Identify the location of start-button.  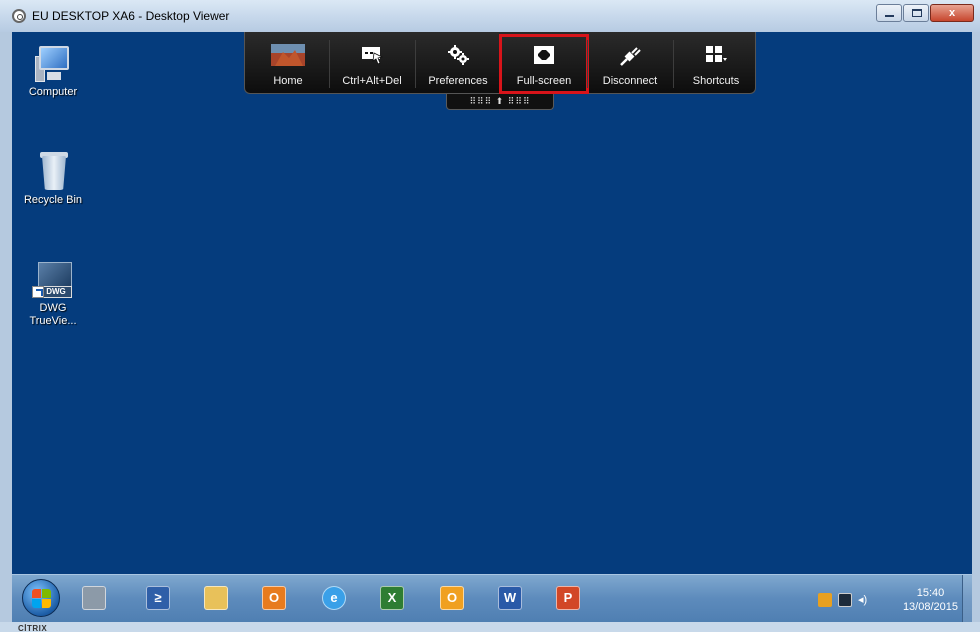
(41, 598).